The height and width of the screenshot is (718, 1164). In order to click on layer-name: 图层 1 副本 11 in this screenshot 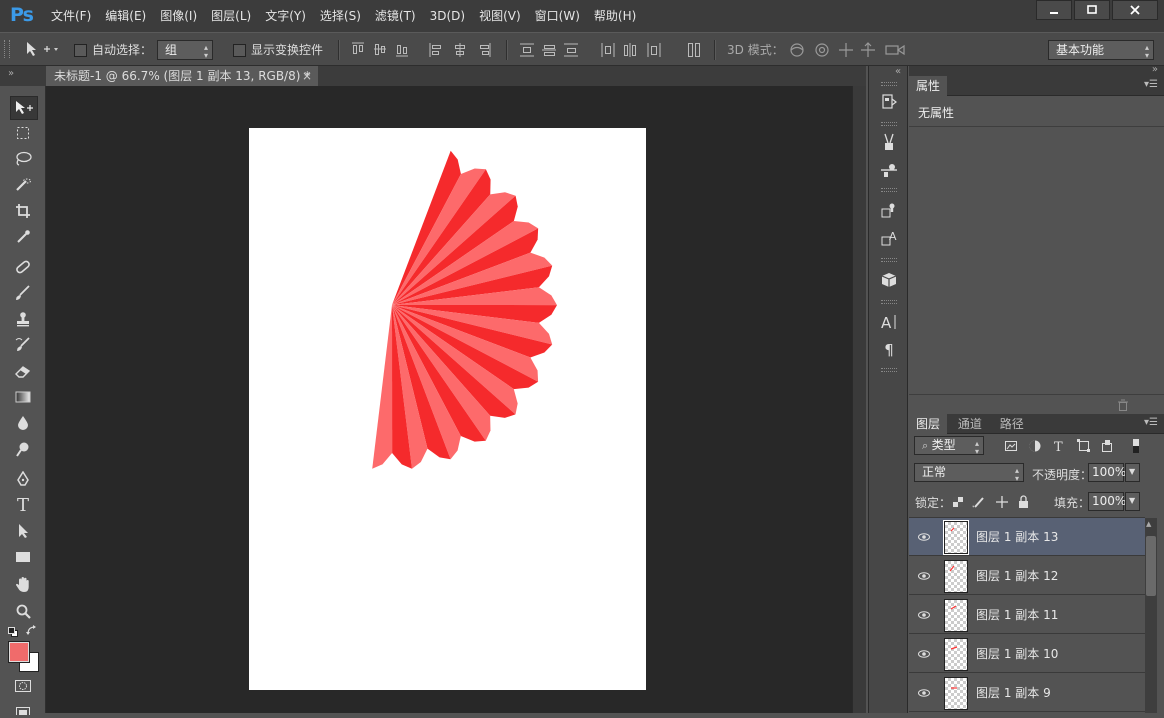, I will do `click(1017, 615)`.